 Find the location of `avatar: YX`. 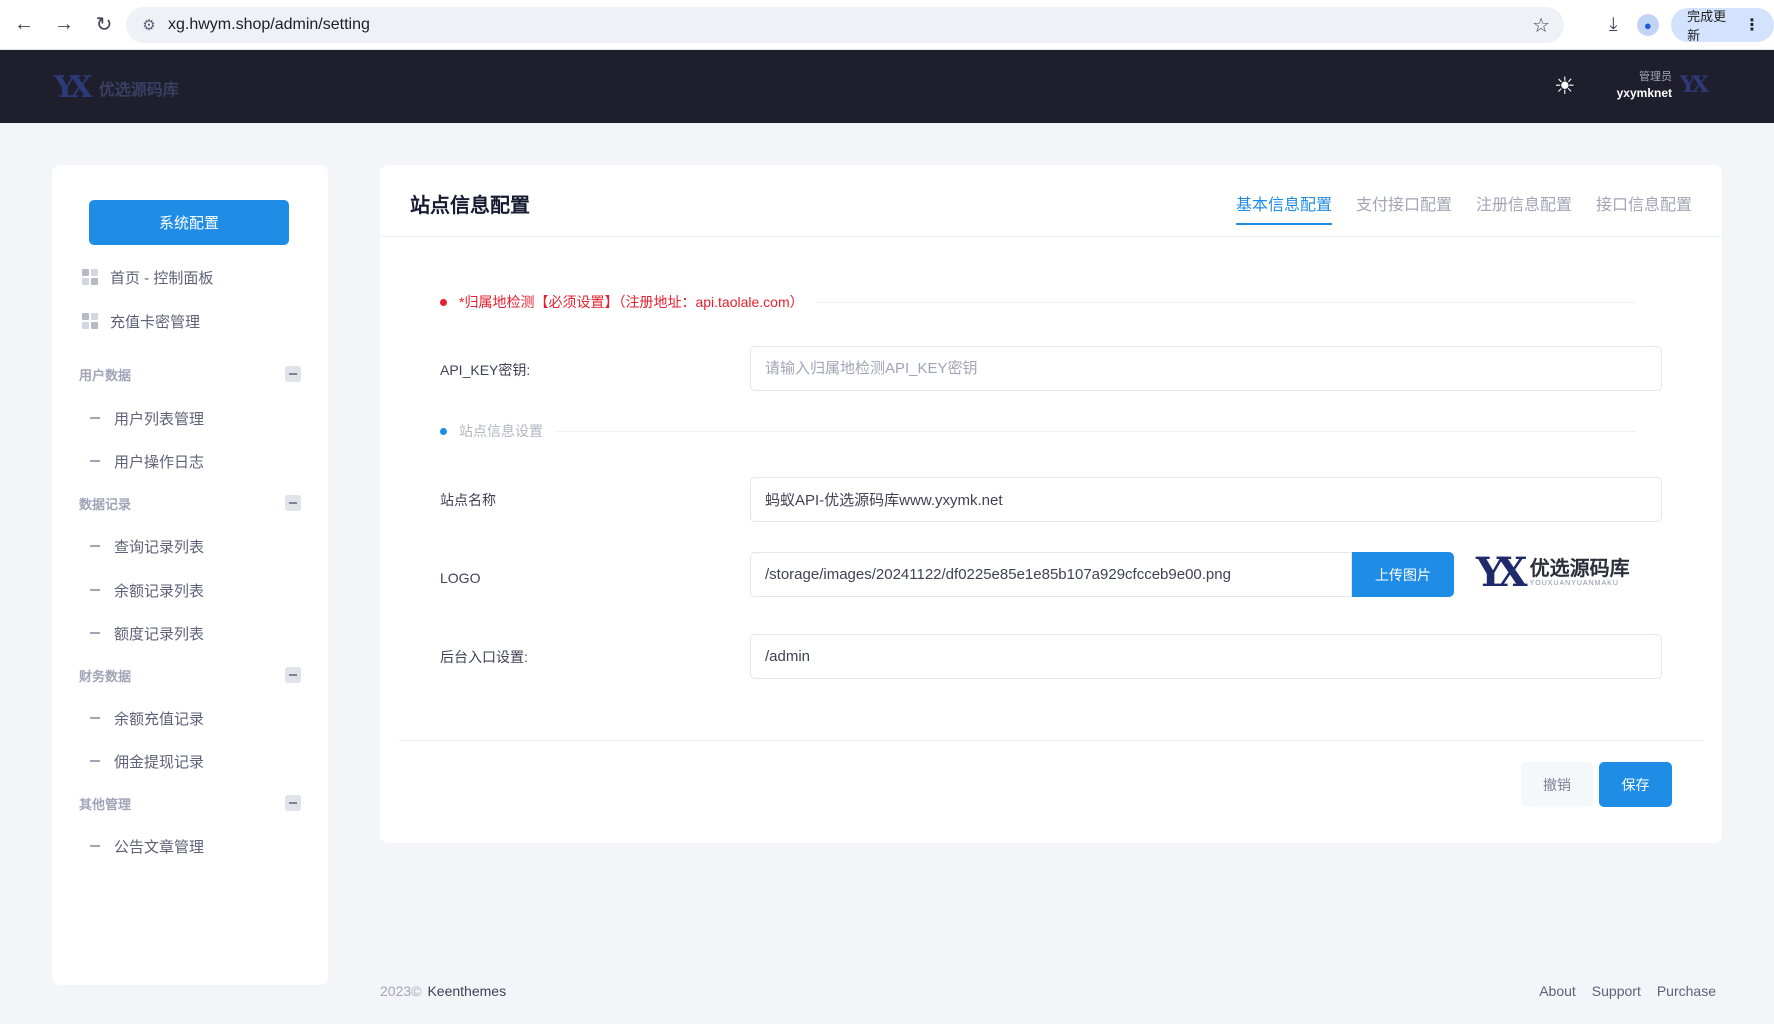

avatar: YX is located at coordinates (1694, 85).